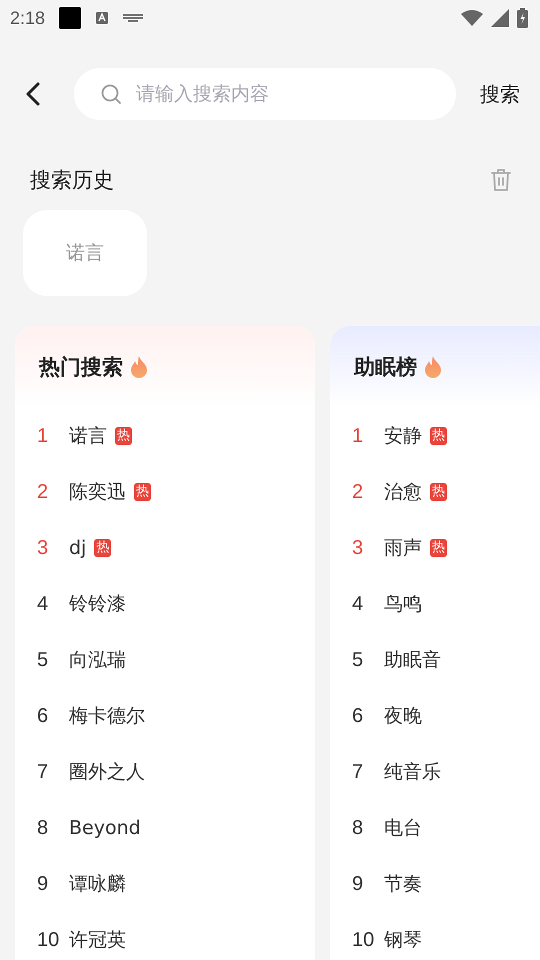 The width and height of the screenshot is (540, 960). I want to click on ranking-item: 2 陈奕迅 热, so click(165, 492).